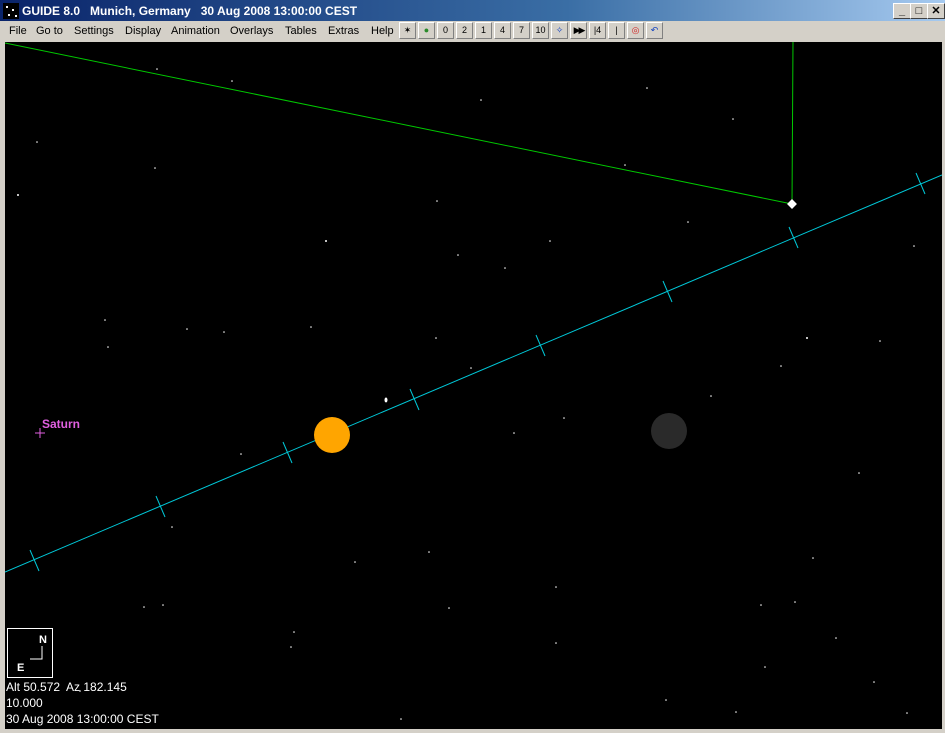  Describe the element at coordinates (407, 30) in the screenshot. I see `star-chart-icon: ✶` at that location.